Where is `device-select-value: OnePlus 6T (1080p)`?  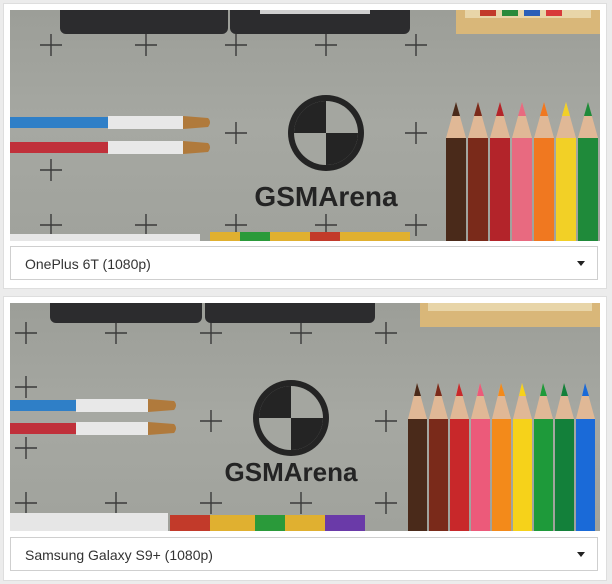
device-select-value: OnePlus 6T (1080p) is located at coordinates (88, 264).